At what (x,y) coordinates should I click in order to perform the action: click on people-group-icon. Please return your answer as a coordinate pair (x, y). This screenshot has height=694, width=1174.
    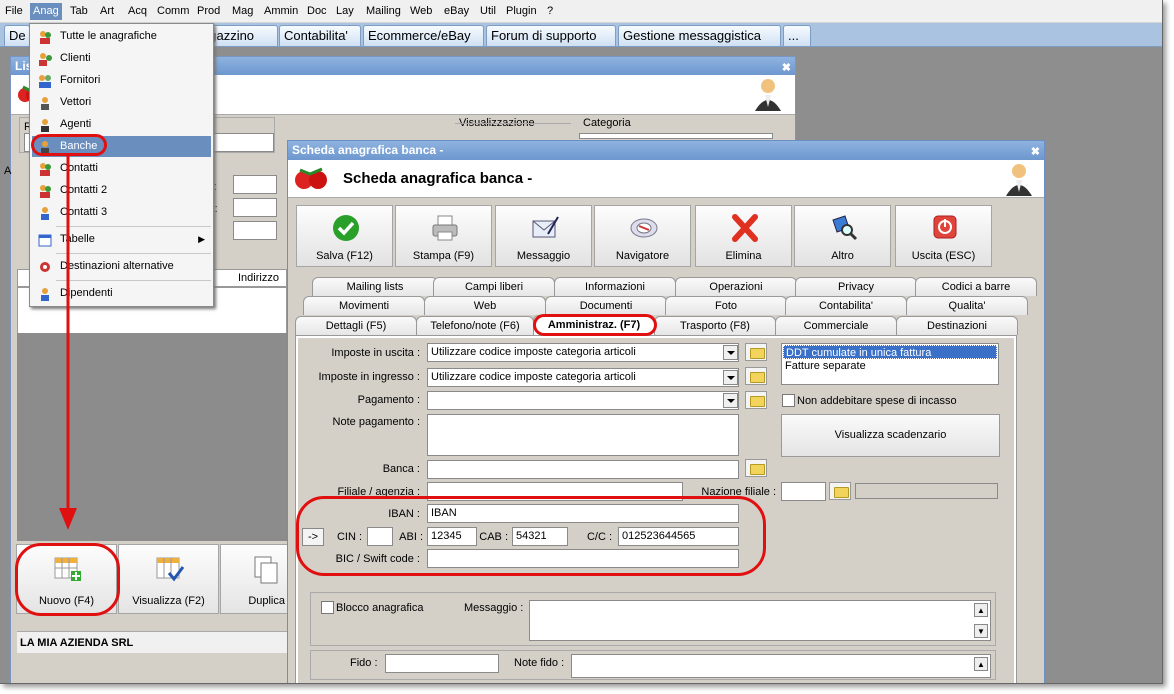
    Looking at the image, I should click on (45, 37).